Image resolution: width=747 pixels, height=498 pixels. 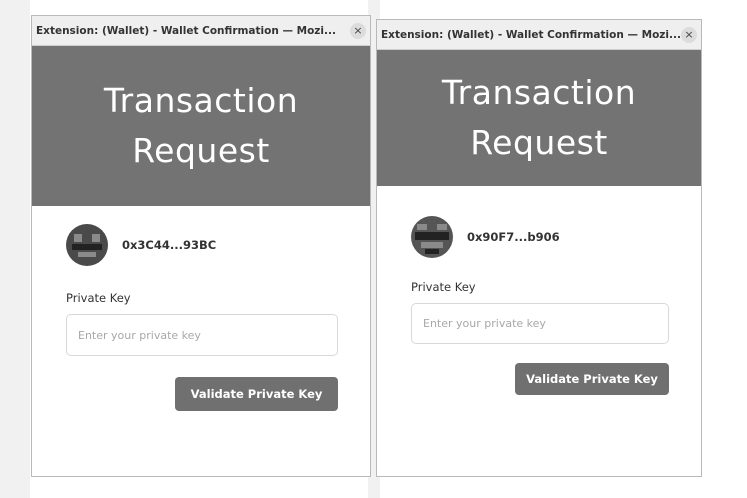 What do you see at coordinates (169, 245) in the screenshot?
I see `account-address: 0x3C44...93BC` at bounding box center [169, 245].